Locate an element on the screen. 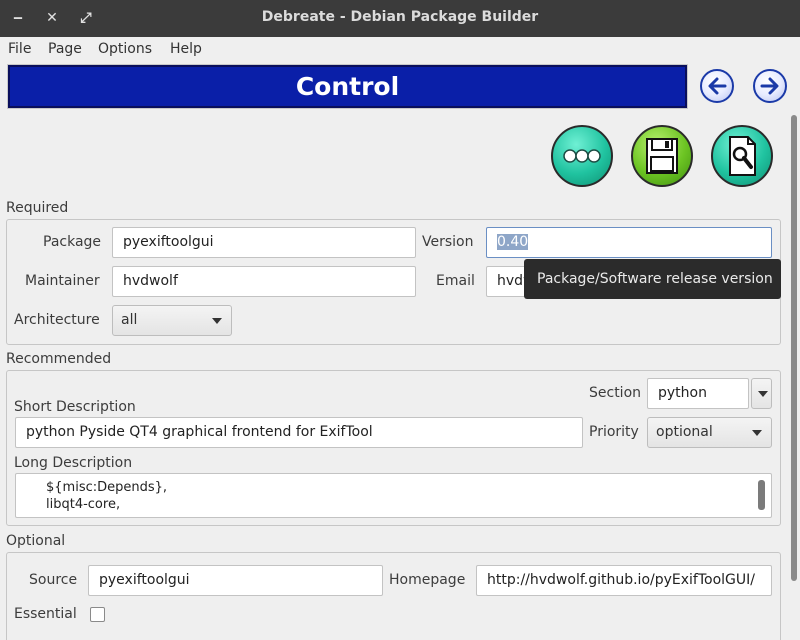 Image resolution: width=800 pixels, height=640 pixels. window-titlebar: ‒ ✕ ⤢ Debreate - Debian Package Builder is located at coordinates (400, 18).